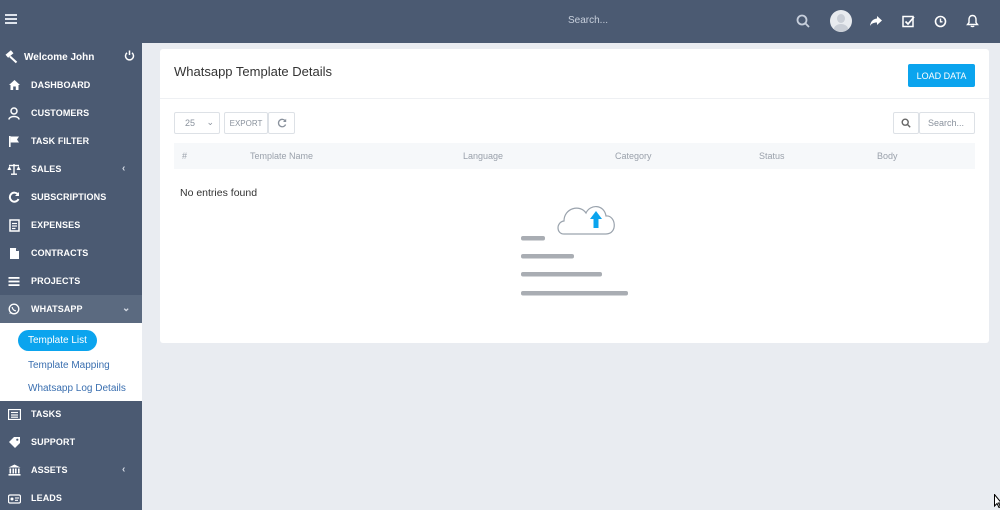 Image resolution: width=1000 pixels, height=510 pixels. I want to click on sidebar-item-label: SUBSCRIPTIONS, so click(69, 197).